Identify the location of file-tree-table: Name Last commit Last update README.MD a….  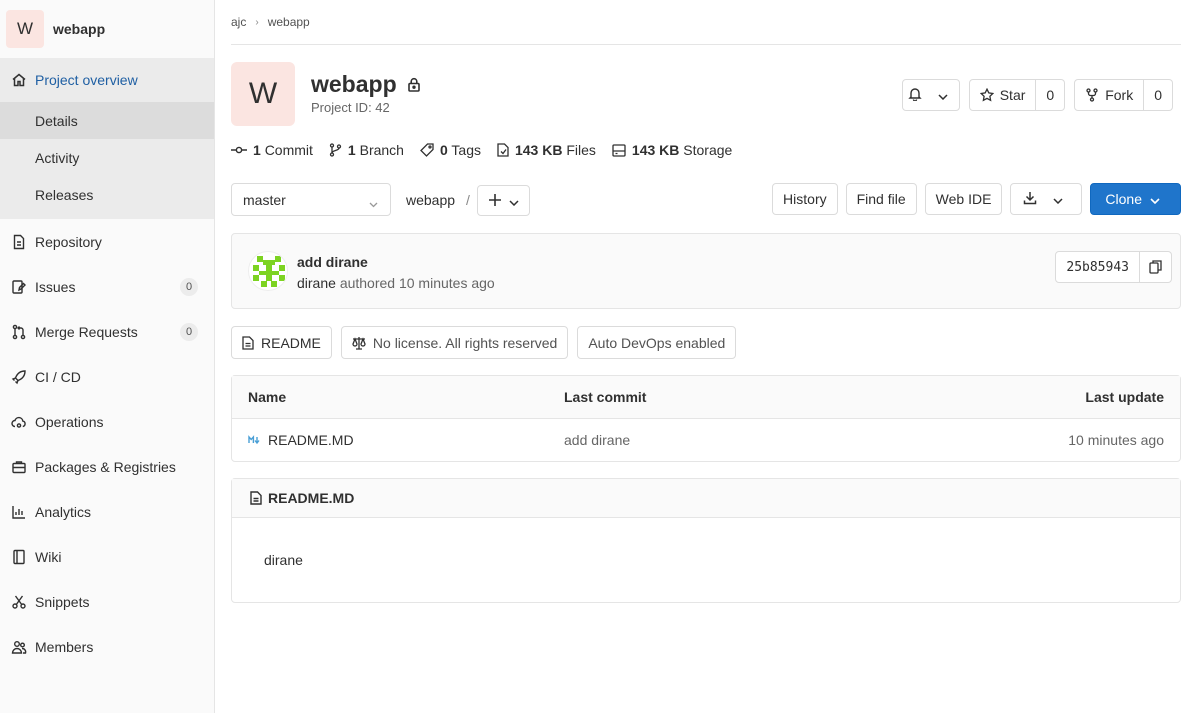
(706, 418).